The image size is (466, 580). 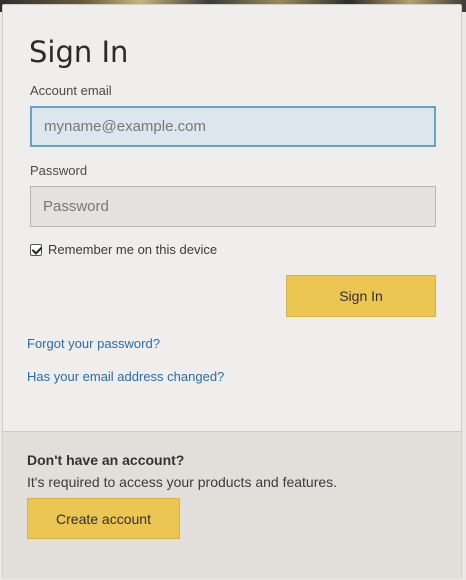 What do you see at coordinates (79, 52) in the screenshot?
I see `page-title: Sign In` at bounding box center [79, 52].